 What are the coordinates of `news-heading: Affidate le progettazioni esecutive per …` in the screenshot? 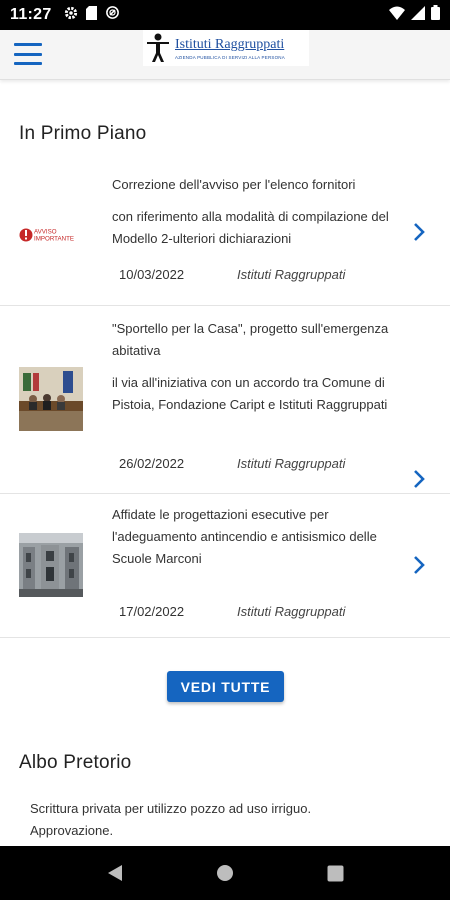 It's located at (244, 536).